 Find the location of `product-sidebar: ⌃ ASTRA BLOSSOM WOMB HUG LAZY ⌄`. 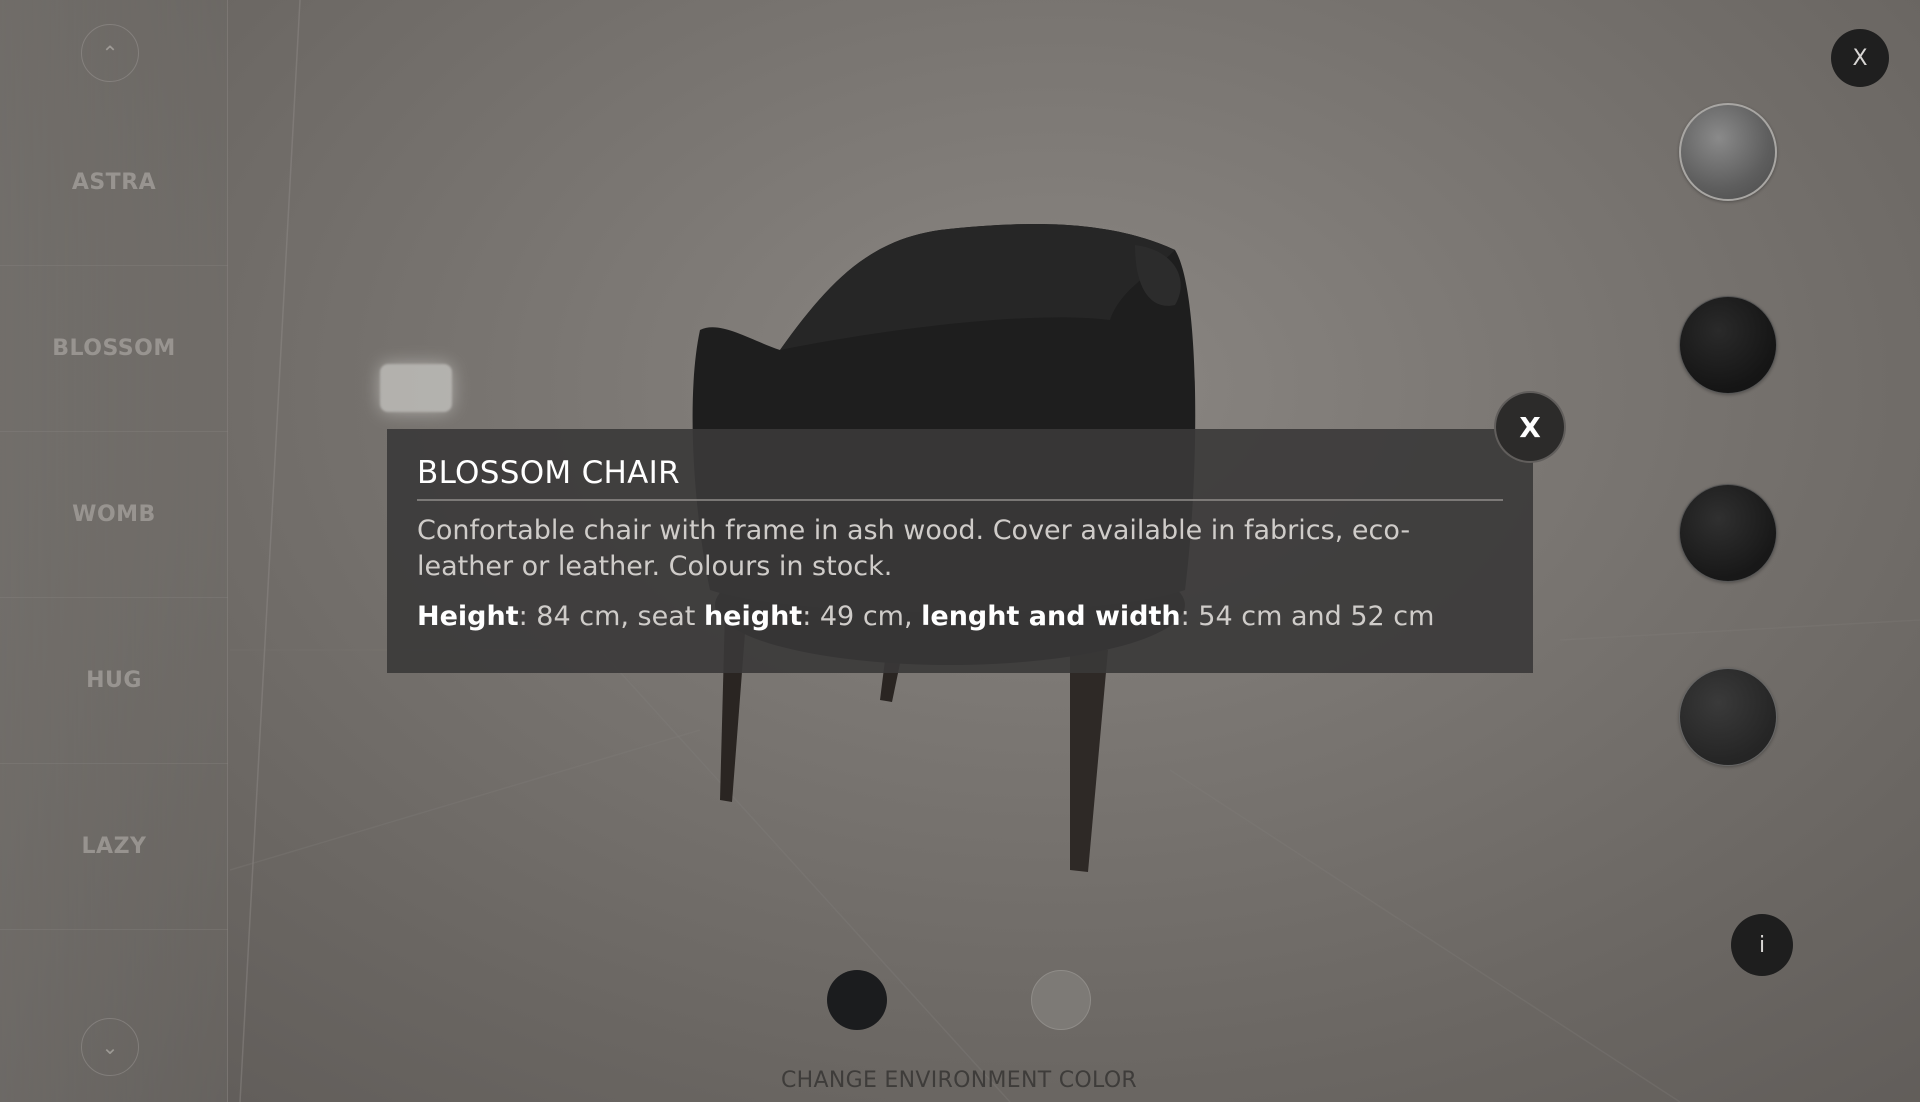

product-sidebar: ⌃ ASTRA BLOSSOM WOMB HUG LAZY ⌄ is located at coordinates (114, 551).